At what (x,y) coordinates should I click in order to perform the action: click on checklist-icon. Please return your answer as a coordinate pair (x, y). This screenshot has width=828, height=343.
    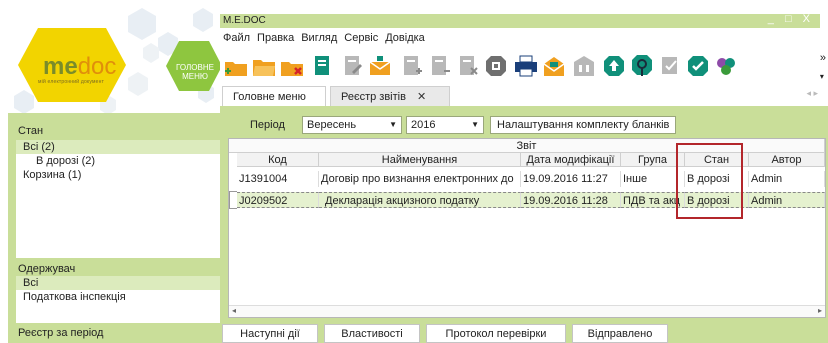
    Looking at the image, I should click on (669, 65).